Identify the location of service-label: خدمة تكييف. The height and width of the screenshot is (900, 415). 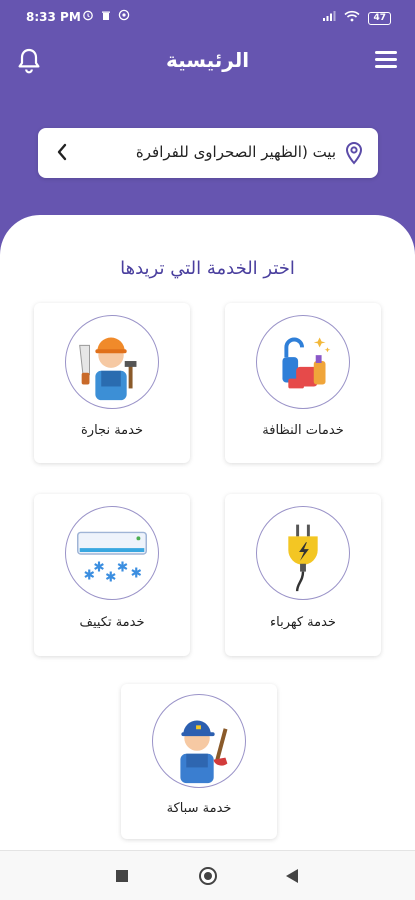
(112, 622).